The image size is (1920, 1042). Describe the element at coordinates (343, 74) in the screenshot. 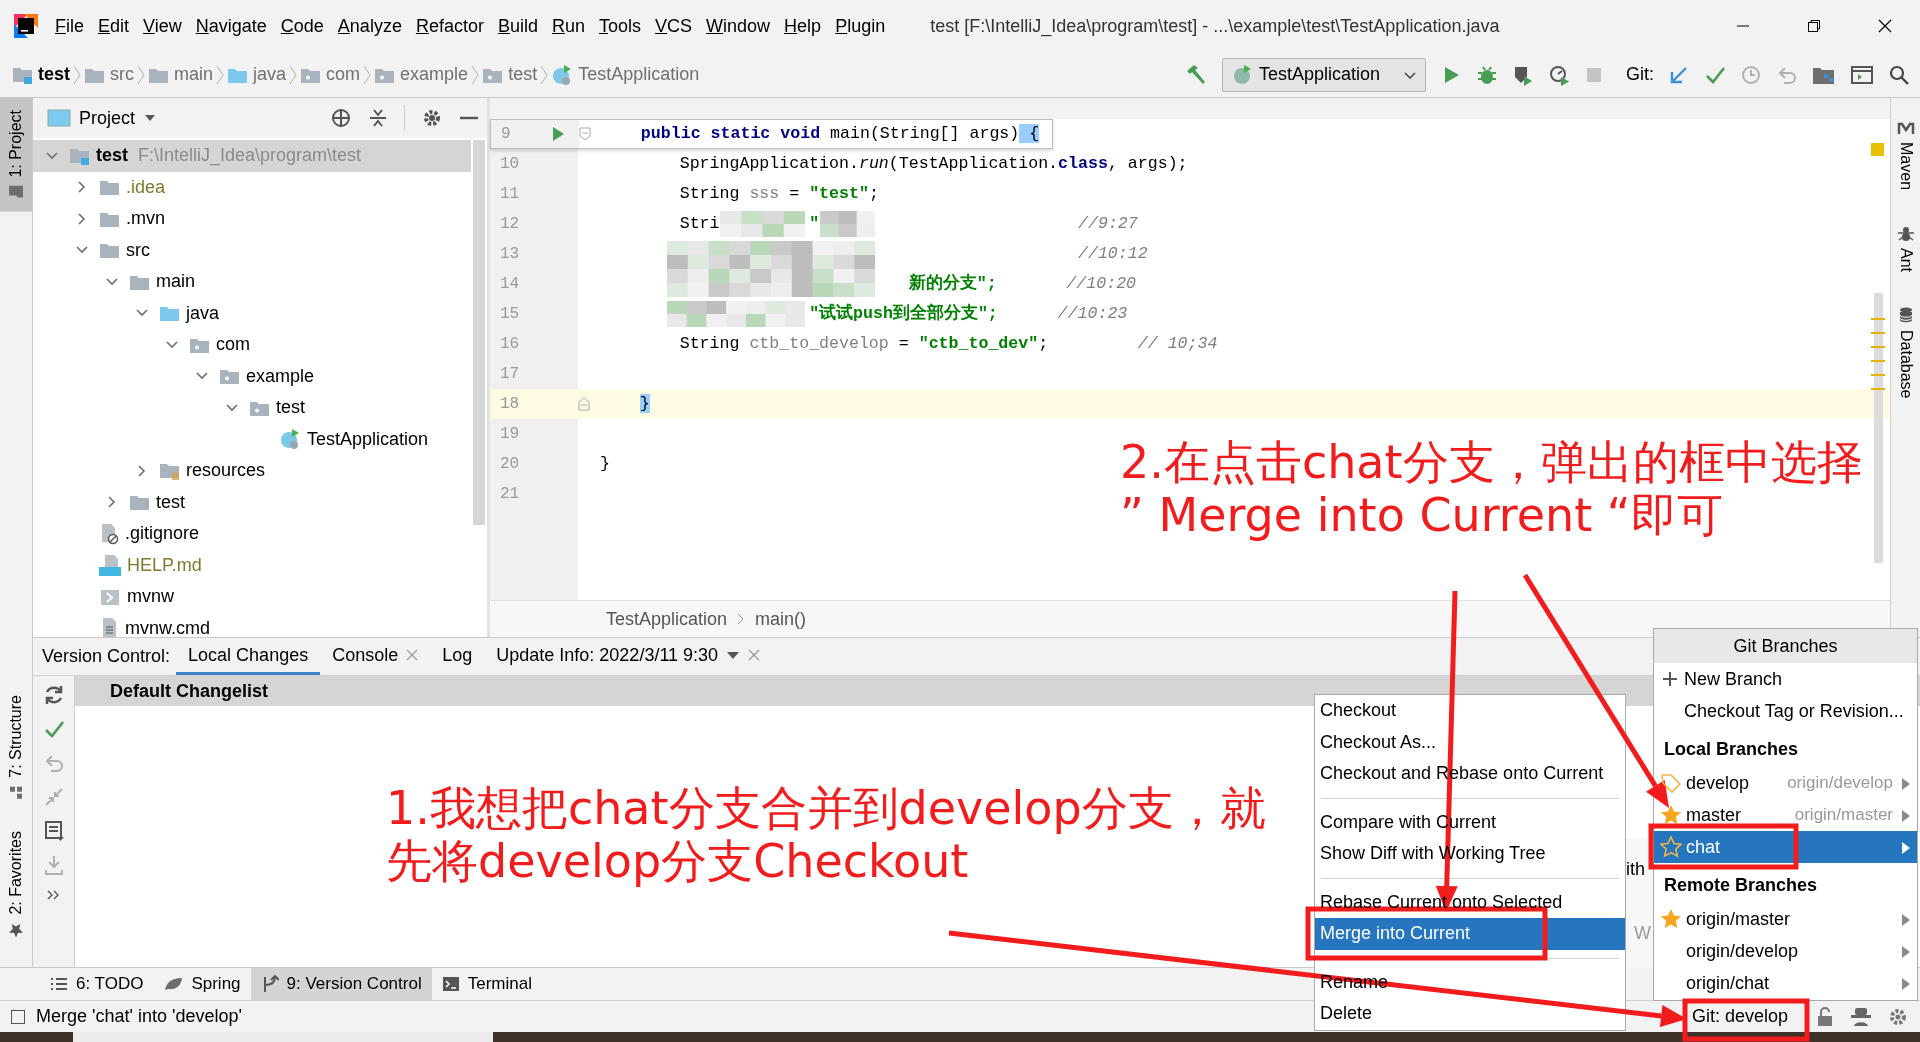

I see `breadcrumb-item: com` at that location.